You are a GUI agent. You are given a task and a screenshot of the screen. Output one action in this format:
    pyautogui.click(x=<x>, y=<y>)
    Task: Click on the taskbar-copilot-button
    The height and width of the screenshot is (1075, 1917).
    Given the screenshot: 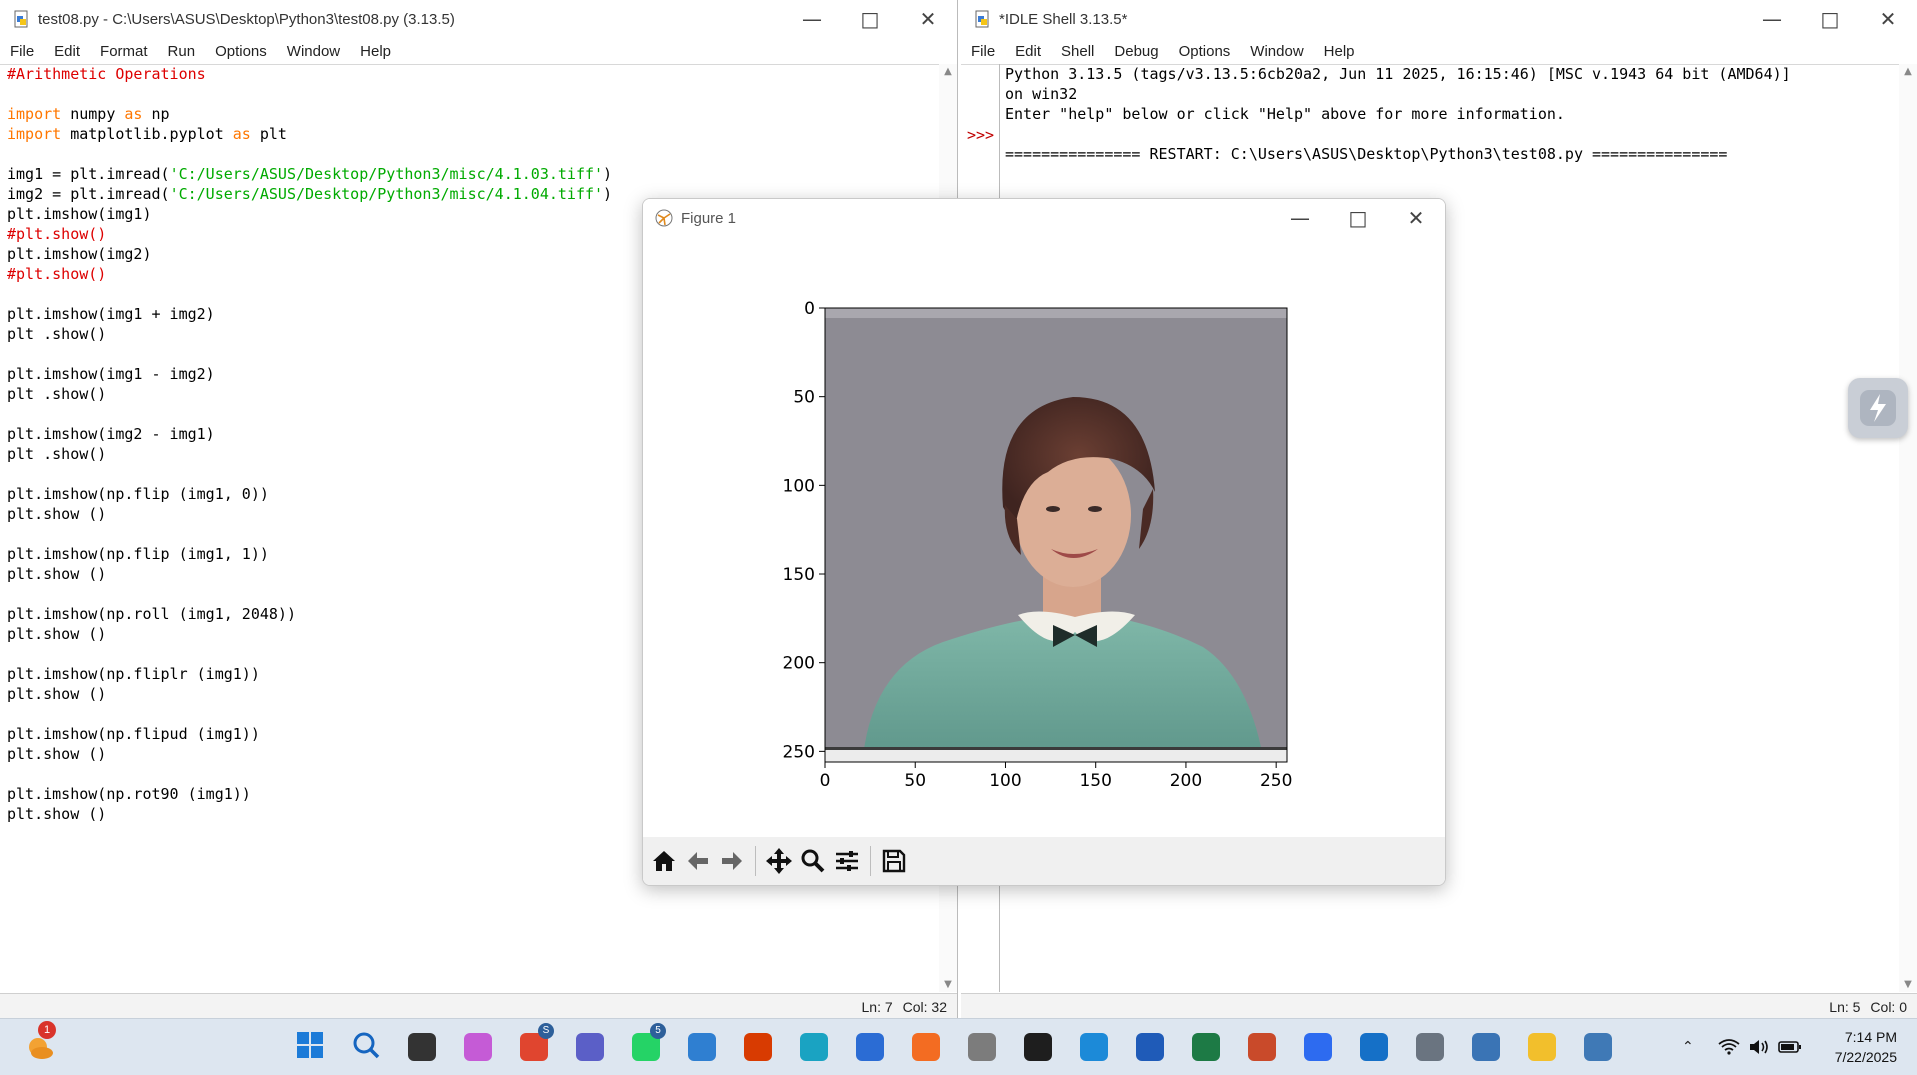 What is the action you would take?
    pyautogui.click(x=478, y=1047)
    